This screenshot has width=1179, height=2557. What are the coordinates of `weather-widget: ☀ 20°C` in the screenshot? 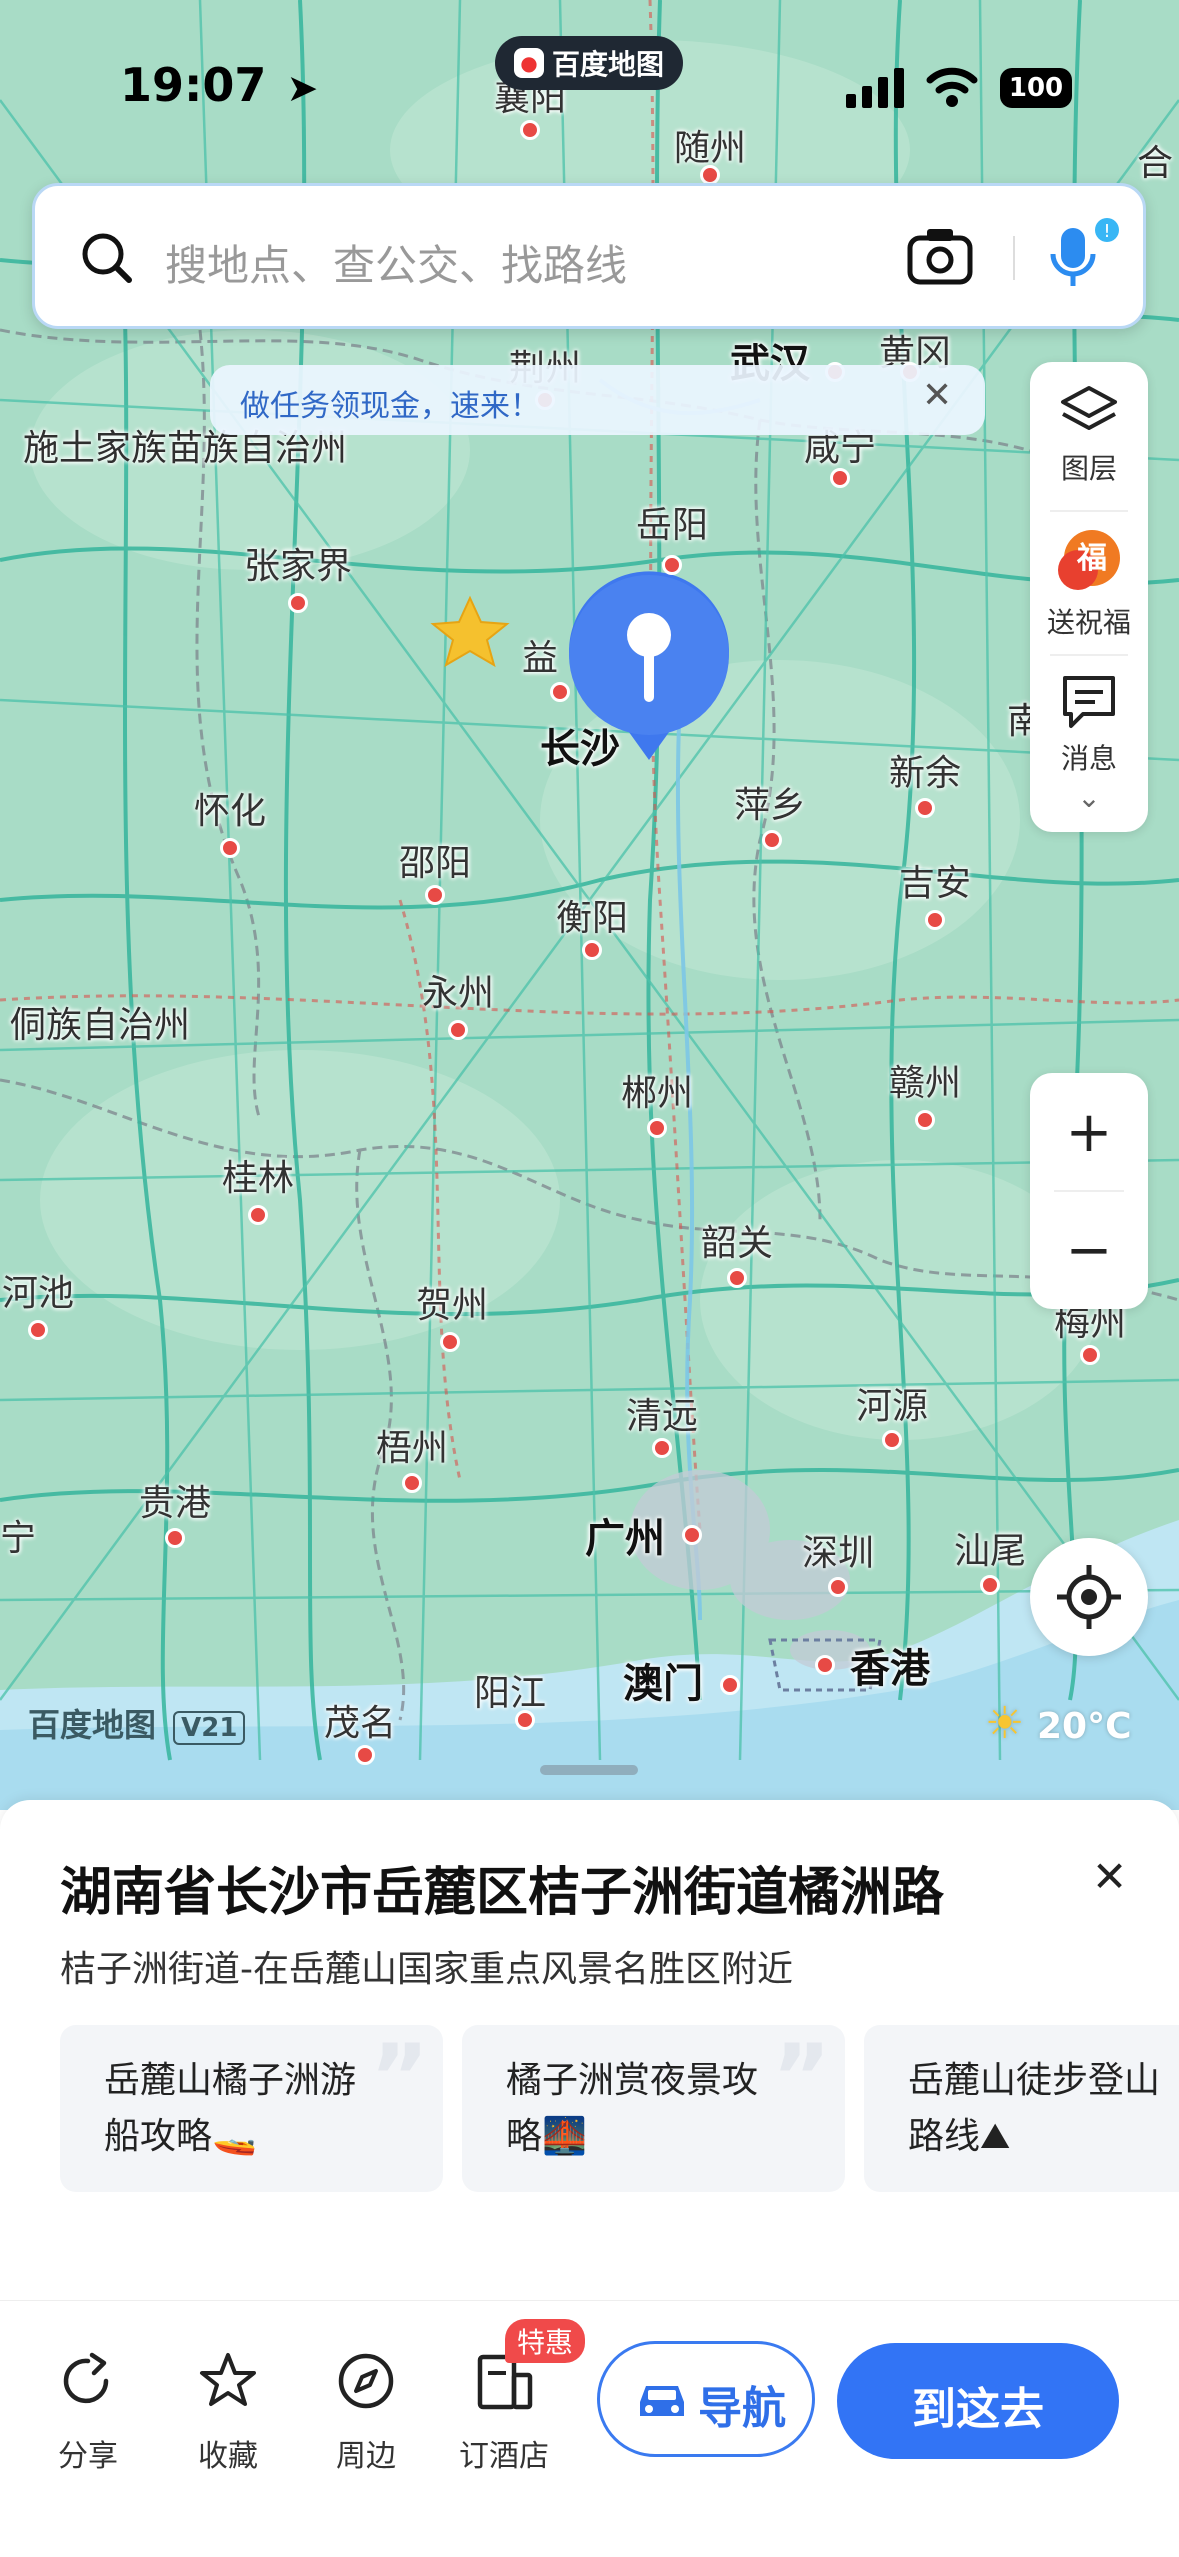 It's located at (1058, 1723).